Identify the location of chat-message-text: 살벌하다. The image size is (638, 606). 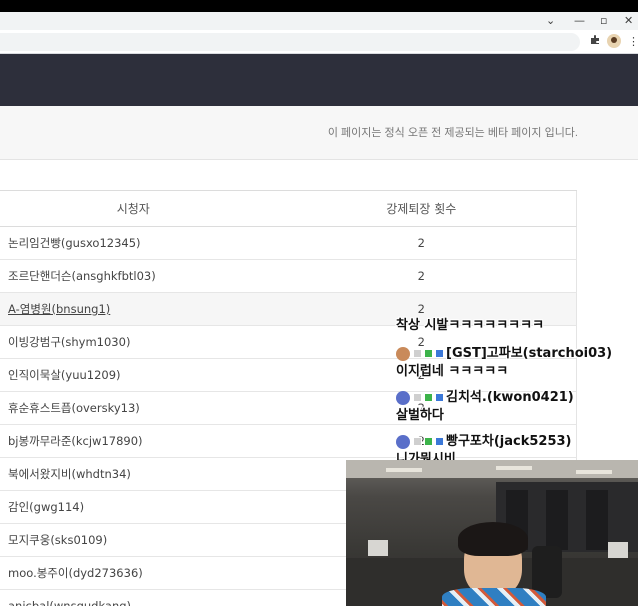
(420, 415).